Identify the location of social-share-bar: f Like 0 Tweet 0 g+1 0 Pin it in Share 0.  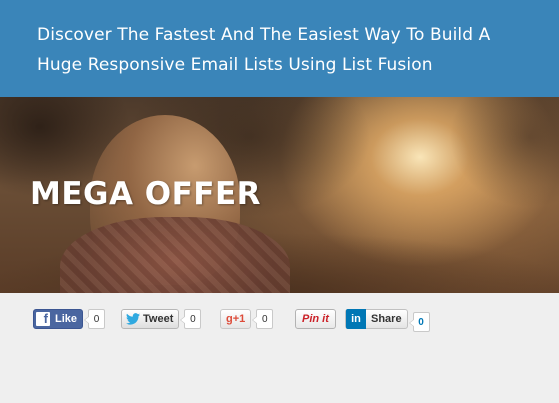
(243, 320).